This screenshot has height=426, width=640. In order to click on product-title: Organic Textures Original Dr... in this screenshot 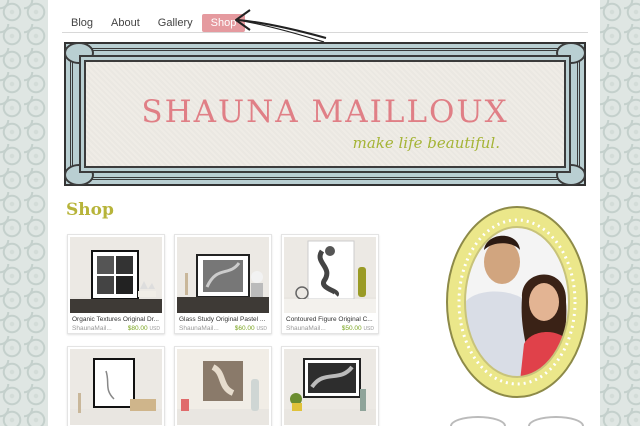, I will do `click(117, 319)`.